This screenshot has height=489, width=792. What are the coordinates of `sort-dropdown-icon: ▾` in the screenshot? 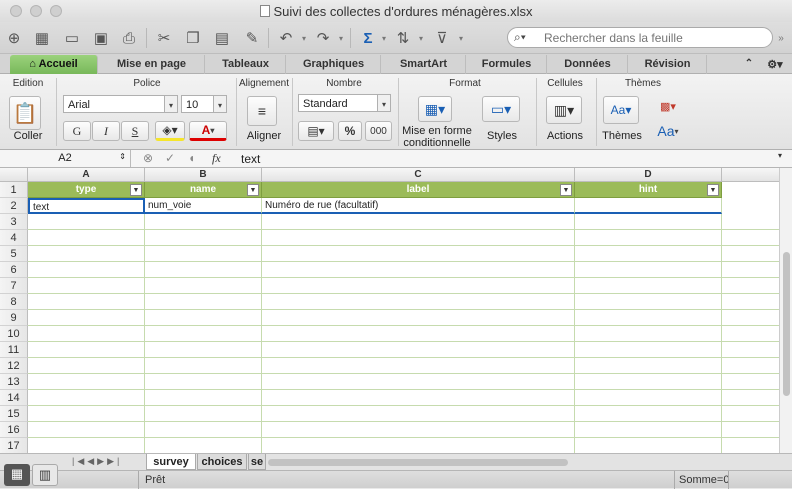 It's located at (421, 38).